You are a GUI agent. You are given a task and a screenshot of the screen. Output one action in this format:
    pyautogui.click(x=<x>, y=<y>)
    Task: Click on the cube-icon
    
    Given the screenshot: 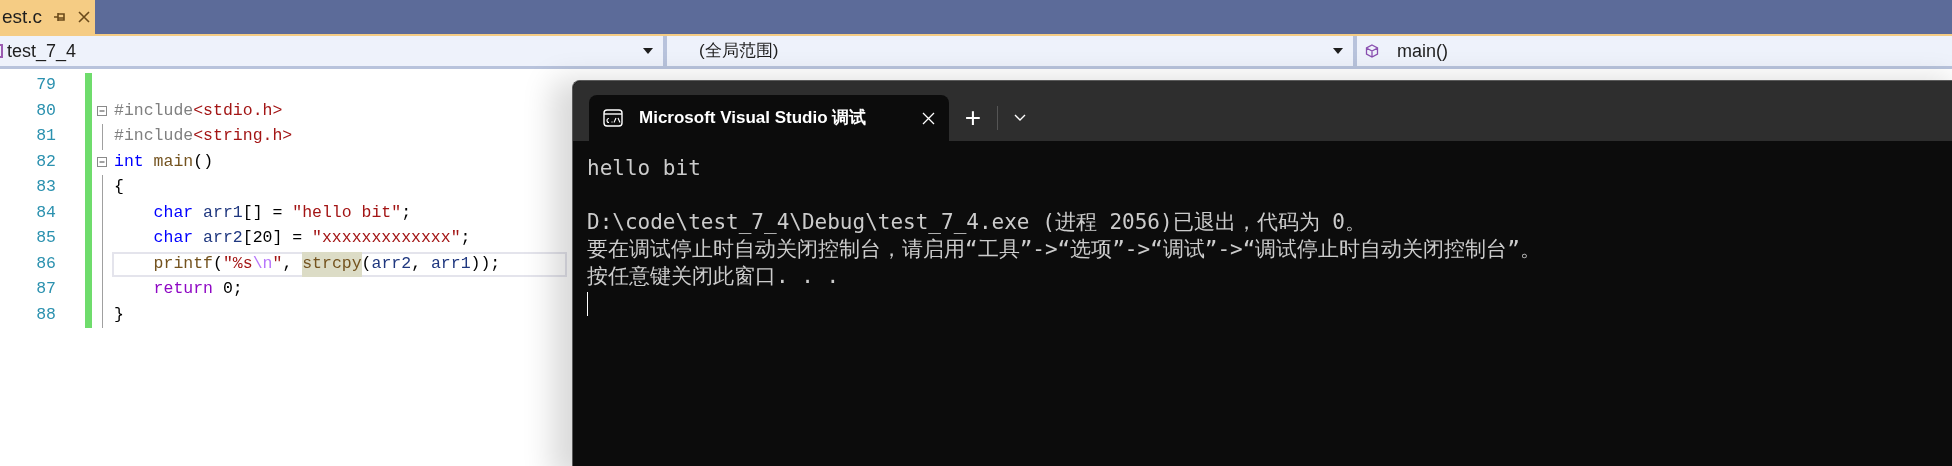 What is the action you would take?
    pyautogui.click(x=1372, y=51)
    